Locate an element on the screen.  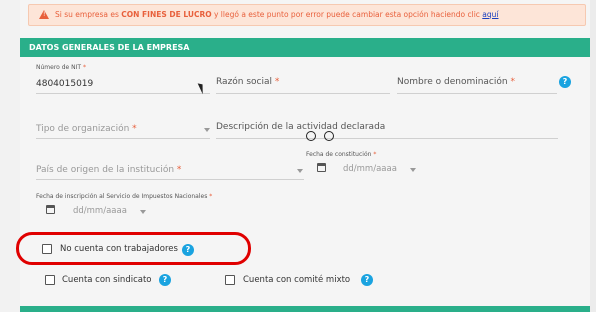
fecha-constitucion-label: Fecha de constitución * is located at coordinates (341, 154).